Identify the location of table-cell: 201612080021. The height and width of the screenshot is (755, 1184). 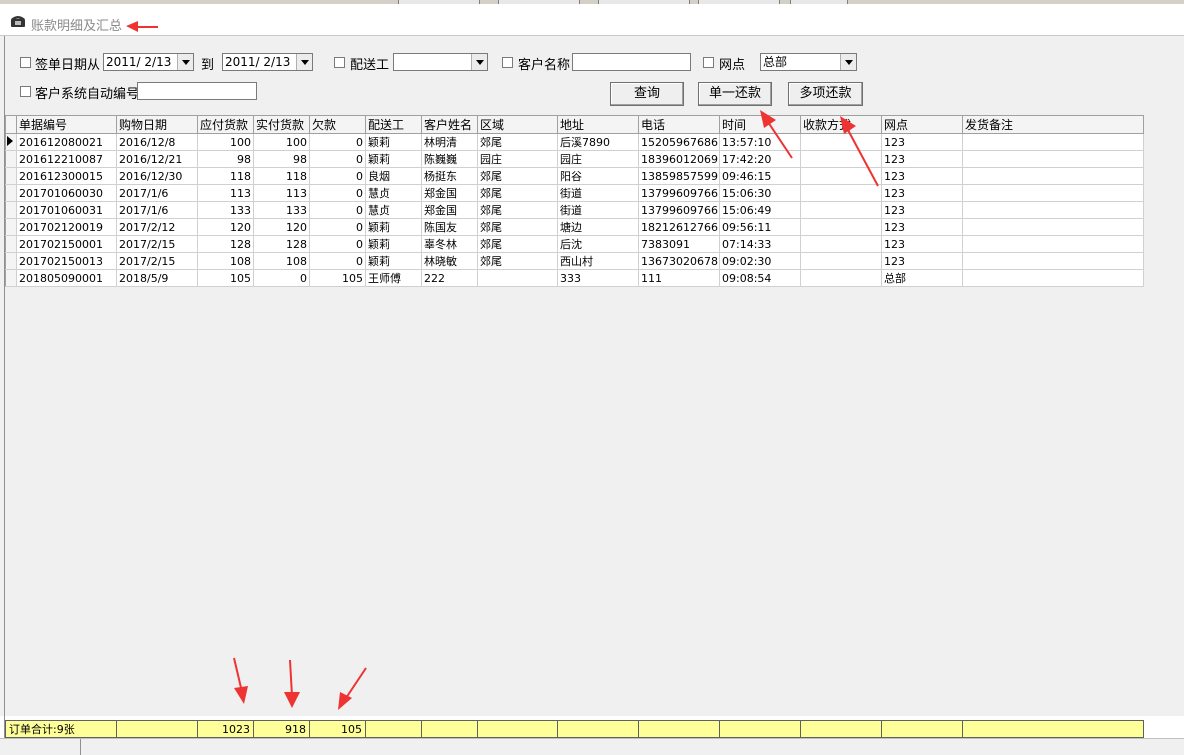
(66, 142).